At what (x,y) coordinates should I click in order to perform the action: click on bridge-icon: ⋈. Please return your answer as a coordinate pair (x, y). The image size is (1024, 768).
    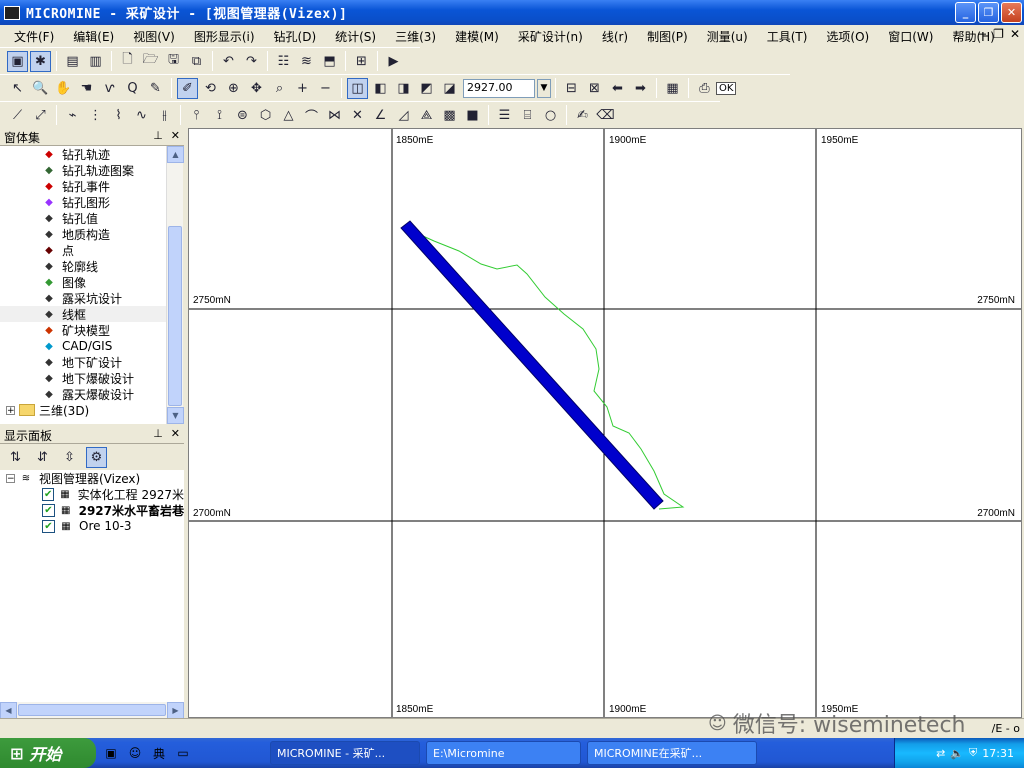
    Looking at the image, I should click on (334, 115).